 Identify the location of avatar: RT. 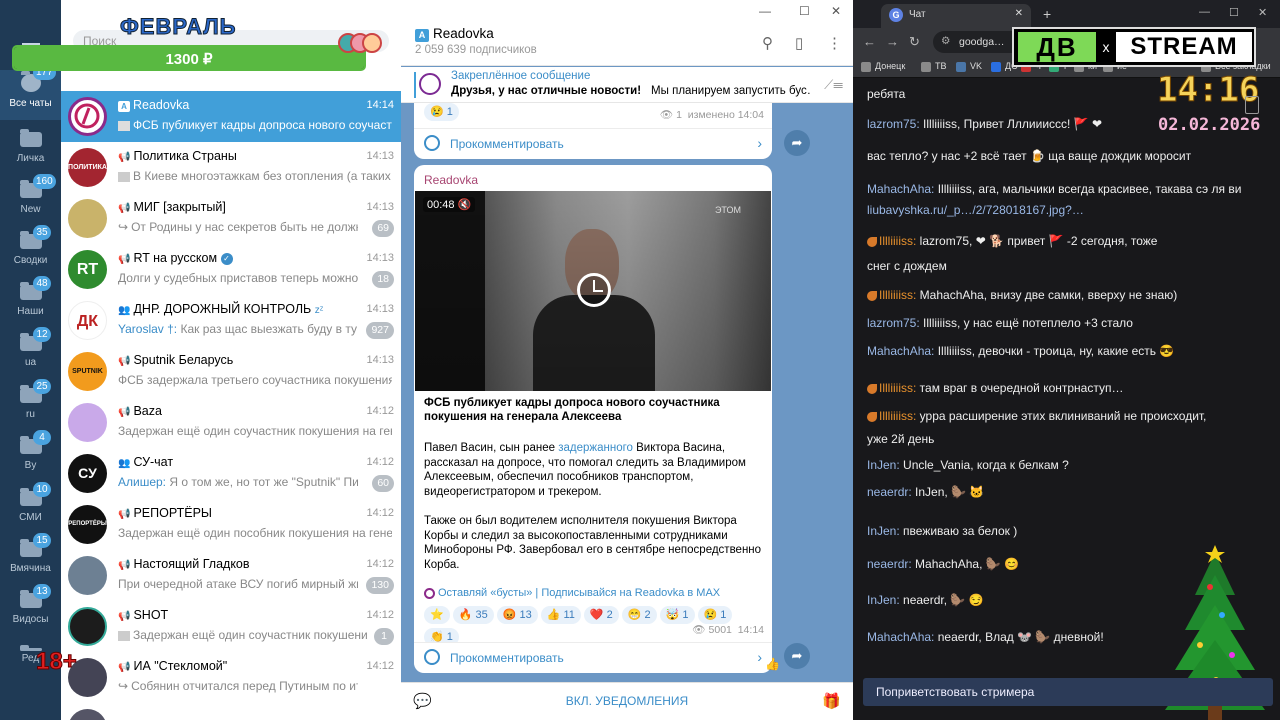
(87, 269).